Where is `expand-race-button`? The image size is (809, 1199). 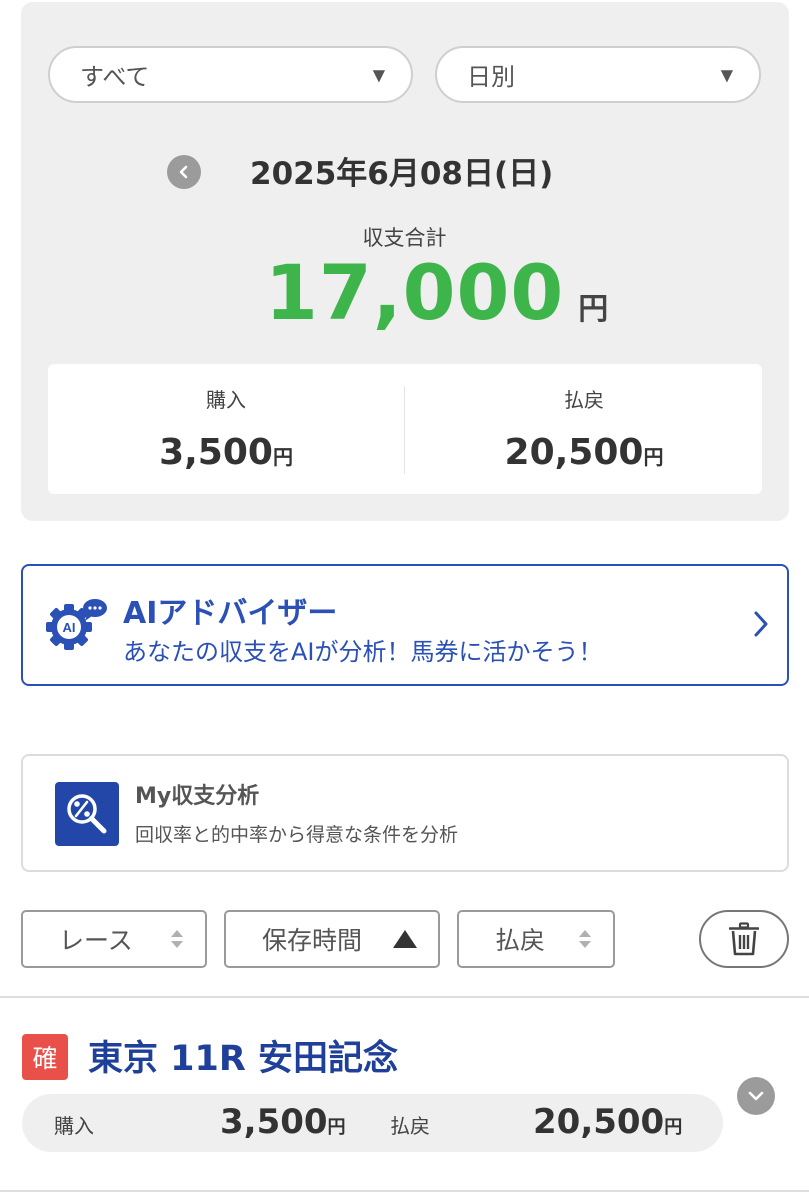
expand-race-button is located at coordinates (756, 1096).